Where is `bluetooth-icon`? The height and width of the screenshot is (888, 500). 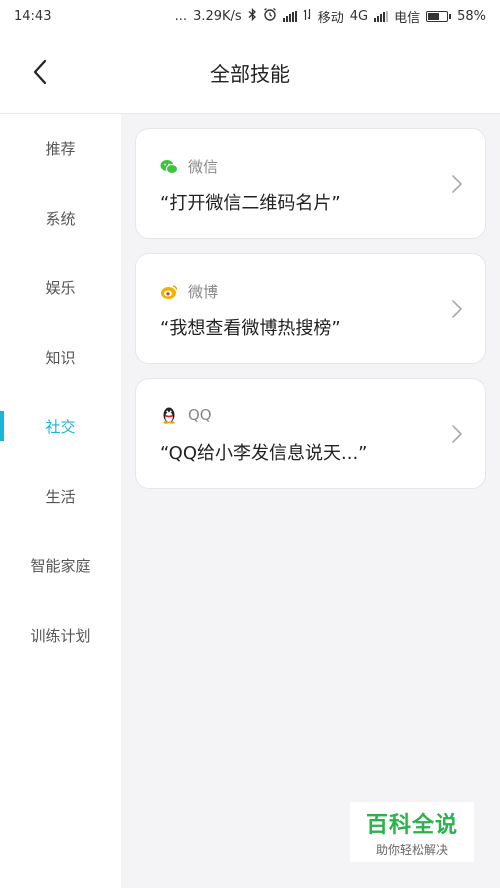 bluetooth-icon is located at coordinates (252, 16).